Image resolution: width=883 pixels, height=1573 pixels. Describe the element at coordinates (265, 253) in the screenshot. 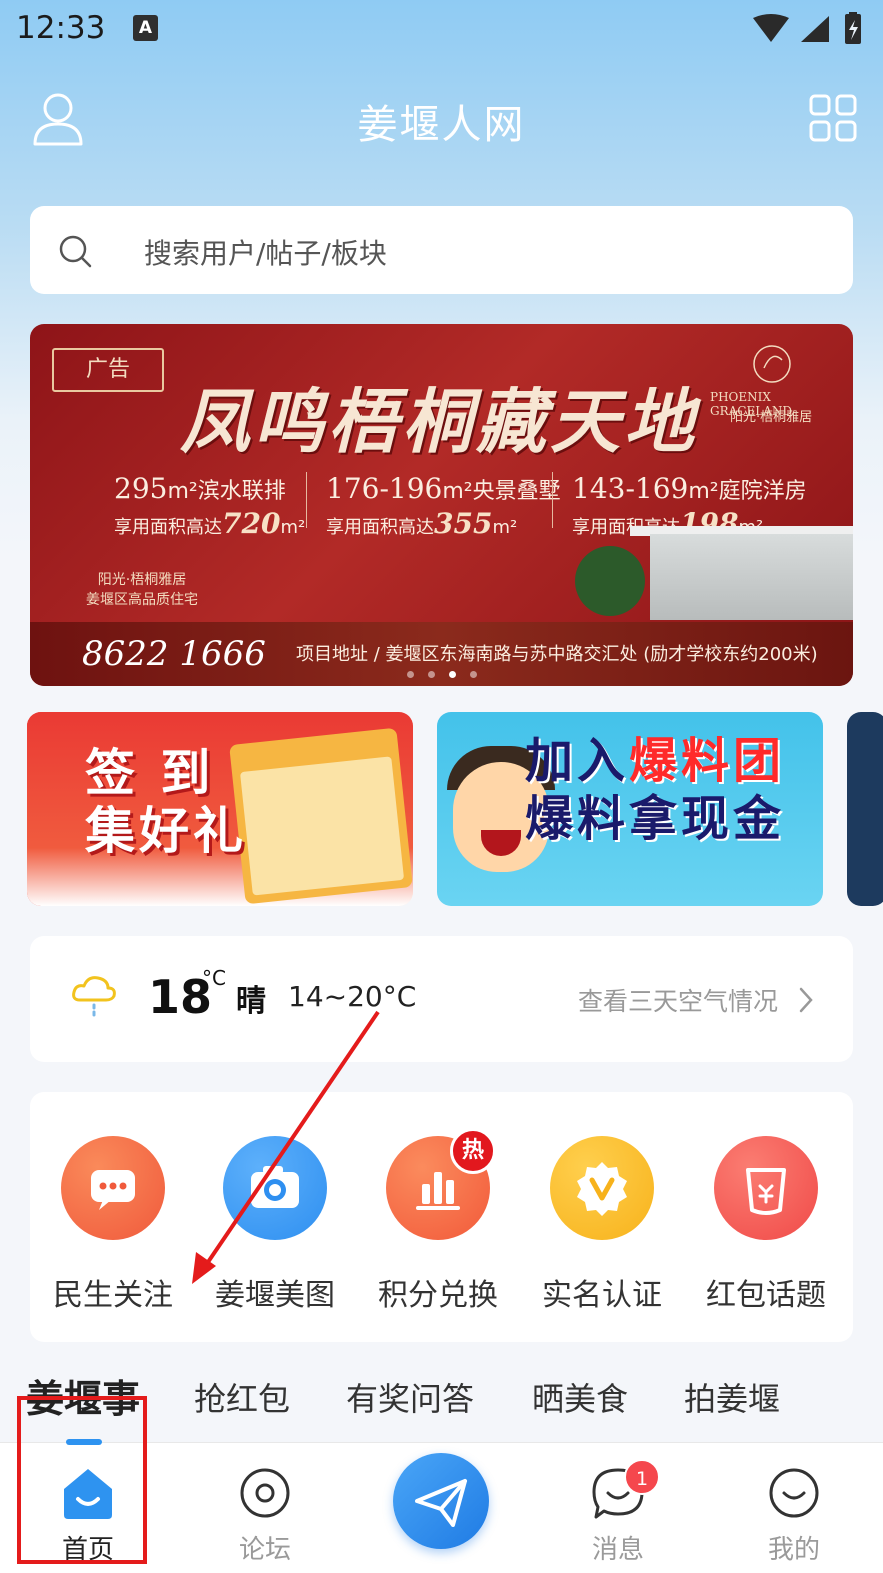

I see `search-placeholder: 搜索用户/帖子/板块` at that location.